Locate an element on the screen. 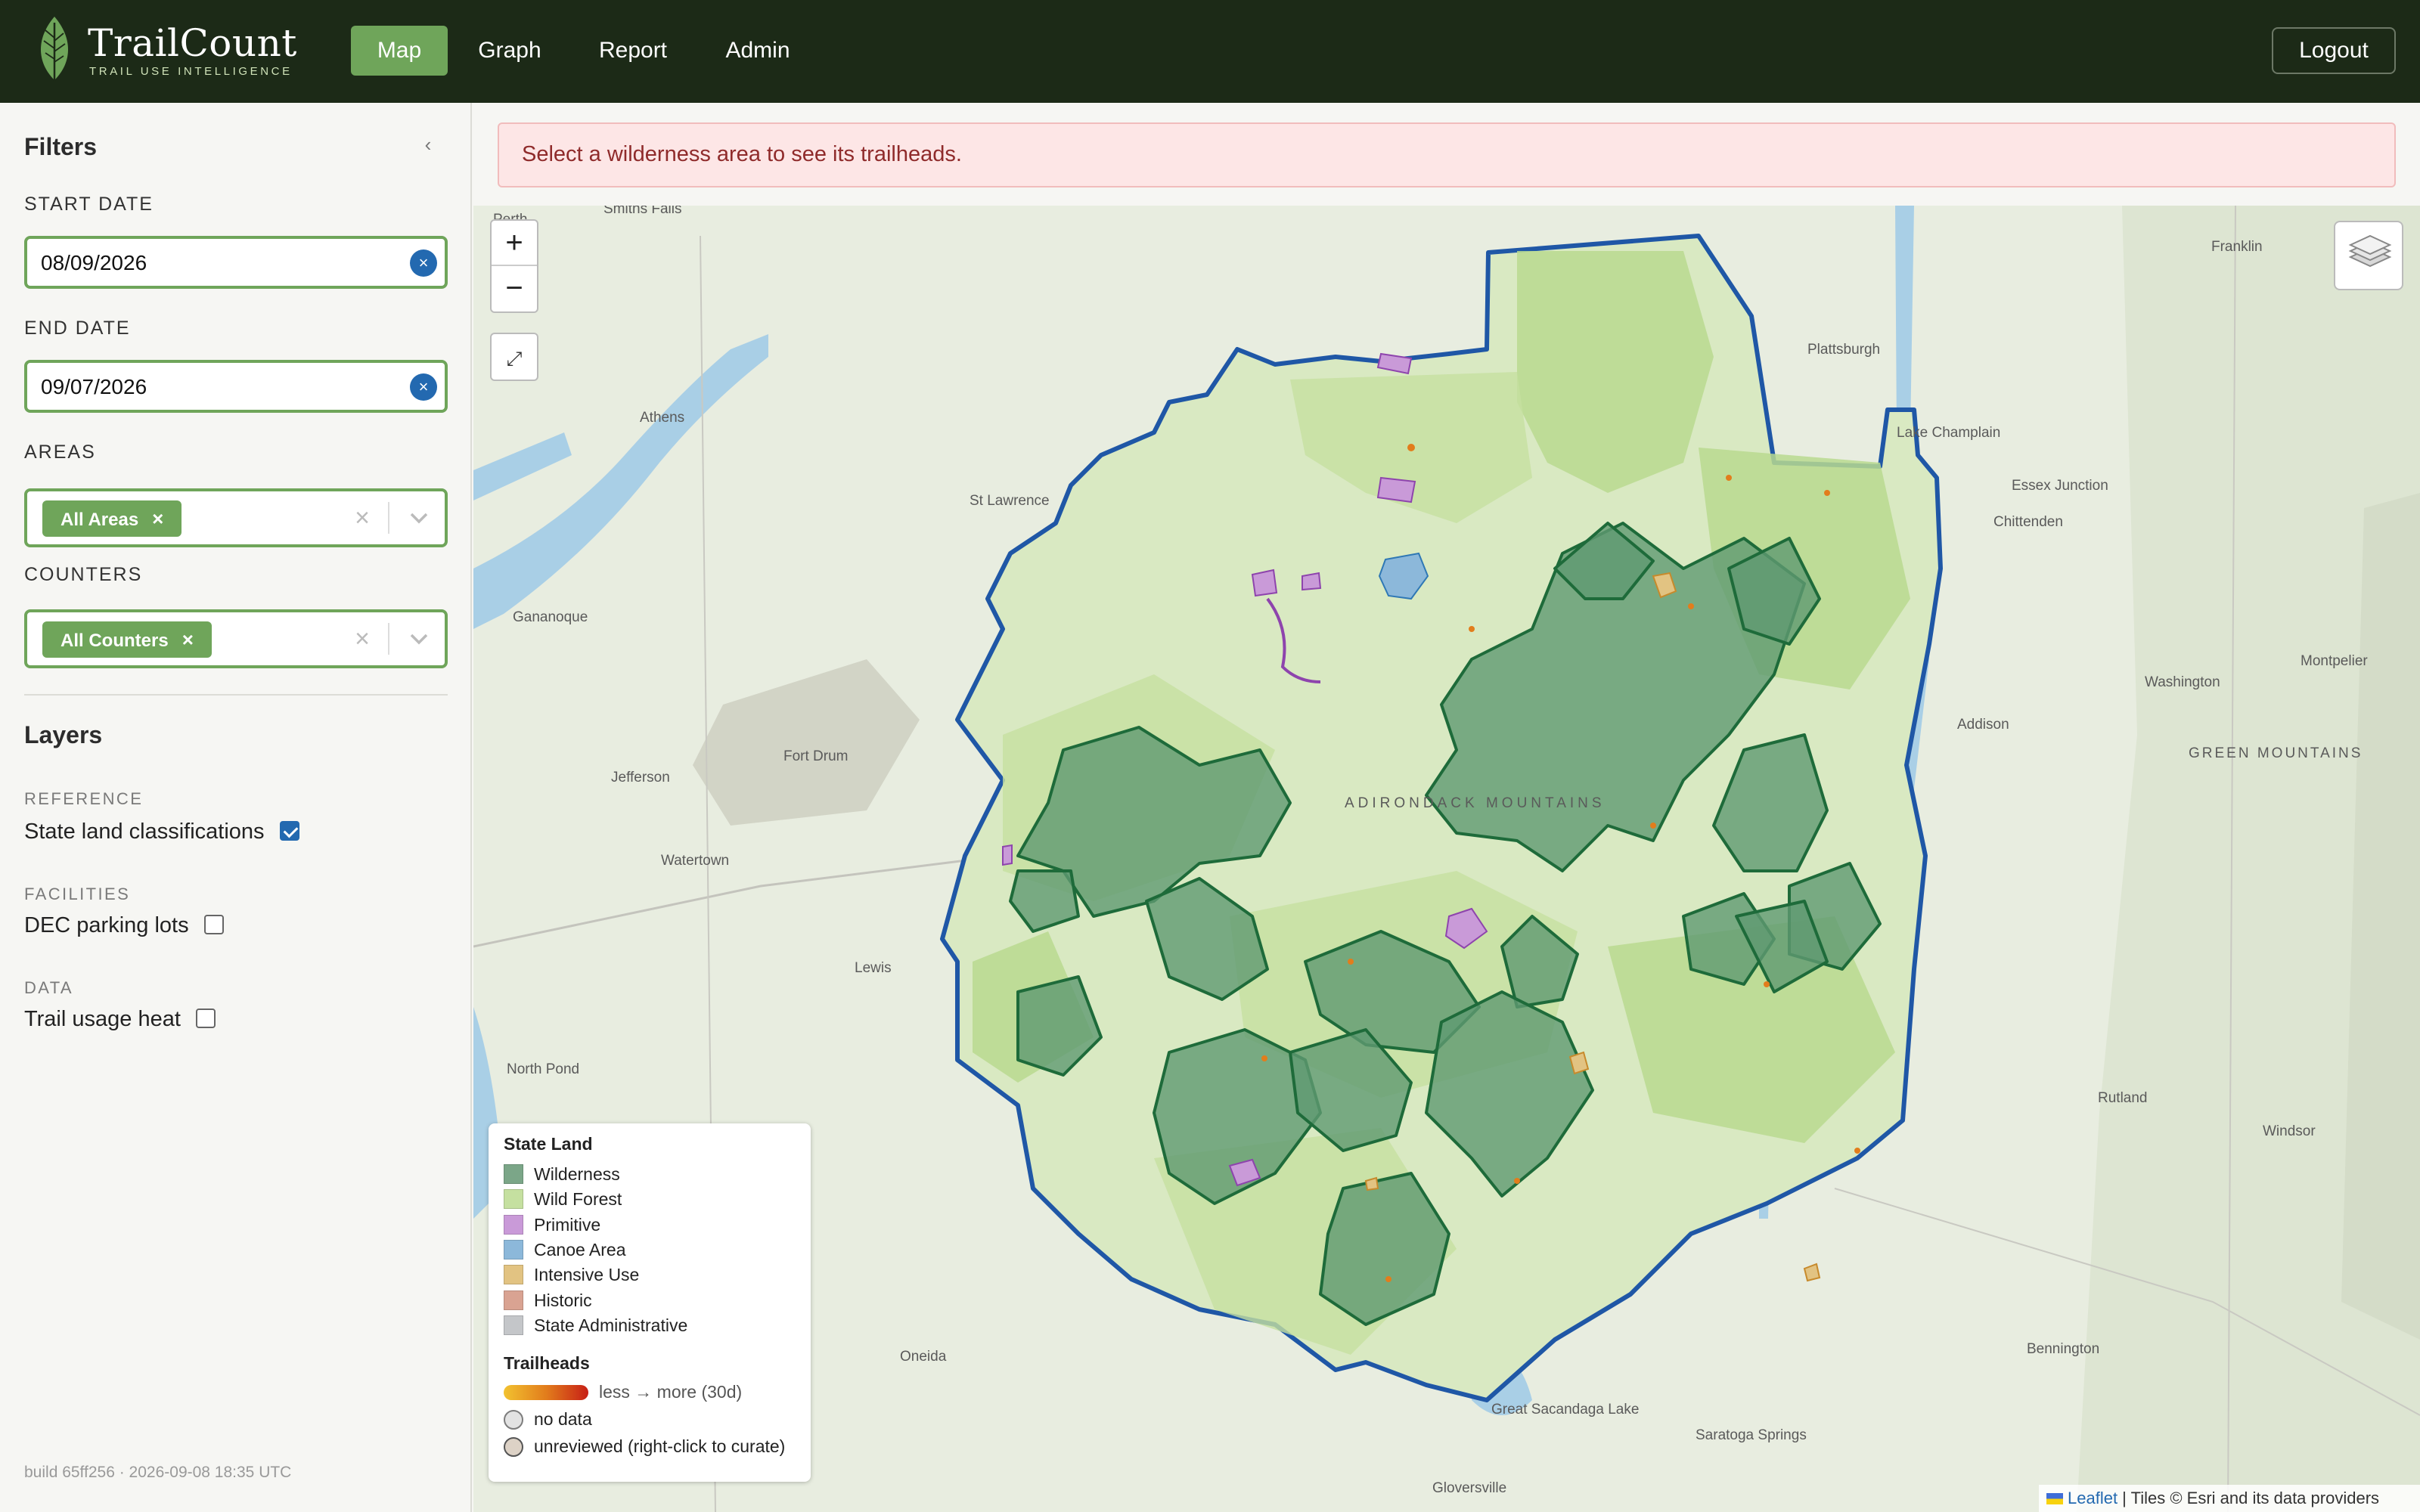 The width and height of the screenshot is (2420, 1512). brand-tagline: TRAIL USE INTELLIGENCE is located at coordinates (191, 71).